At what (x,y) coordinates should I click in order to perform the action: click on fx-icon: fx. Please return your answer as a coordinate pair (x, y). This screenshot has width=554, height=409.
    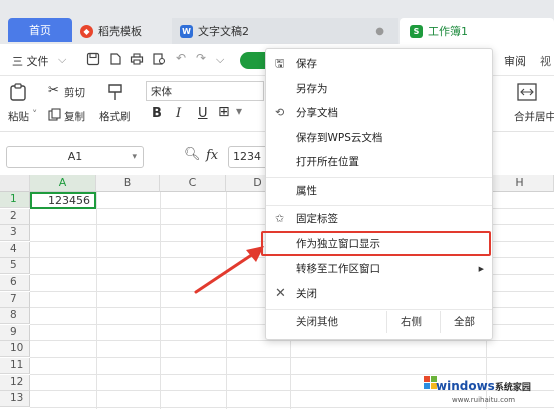
    Looking at the image, I should click on (212, 155).